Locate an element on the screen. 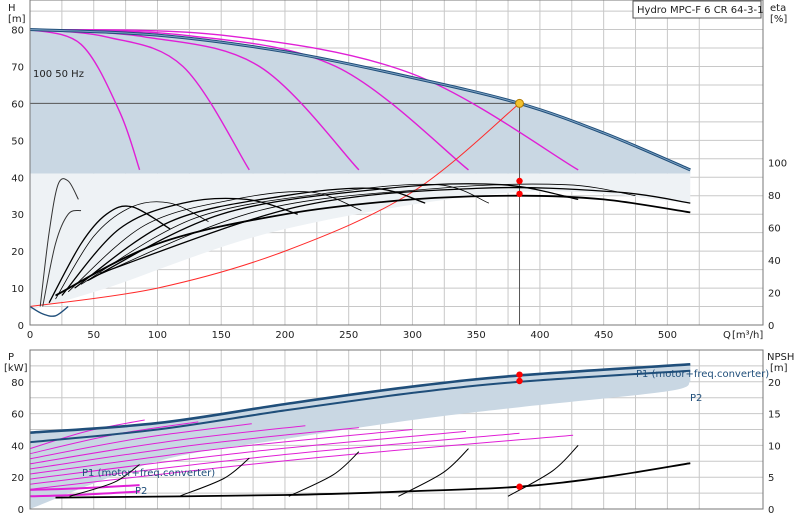 The image size is (800, 524). duty-point-marker is located at coordinates (520, 103).